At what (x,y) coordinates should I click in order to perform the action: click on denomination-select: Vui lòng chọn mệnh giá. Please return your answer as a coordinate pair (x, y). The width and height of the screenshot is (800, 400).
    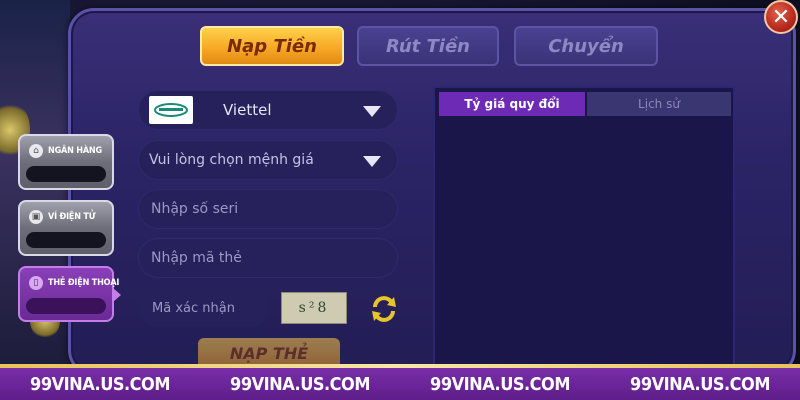
    Looking at the image, I should click on (268, 160).